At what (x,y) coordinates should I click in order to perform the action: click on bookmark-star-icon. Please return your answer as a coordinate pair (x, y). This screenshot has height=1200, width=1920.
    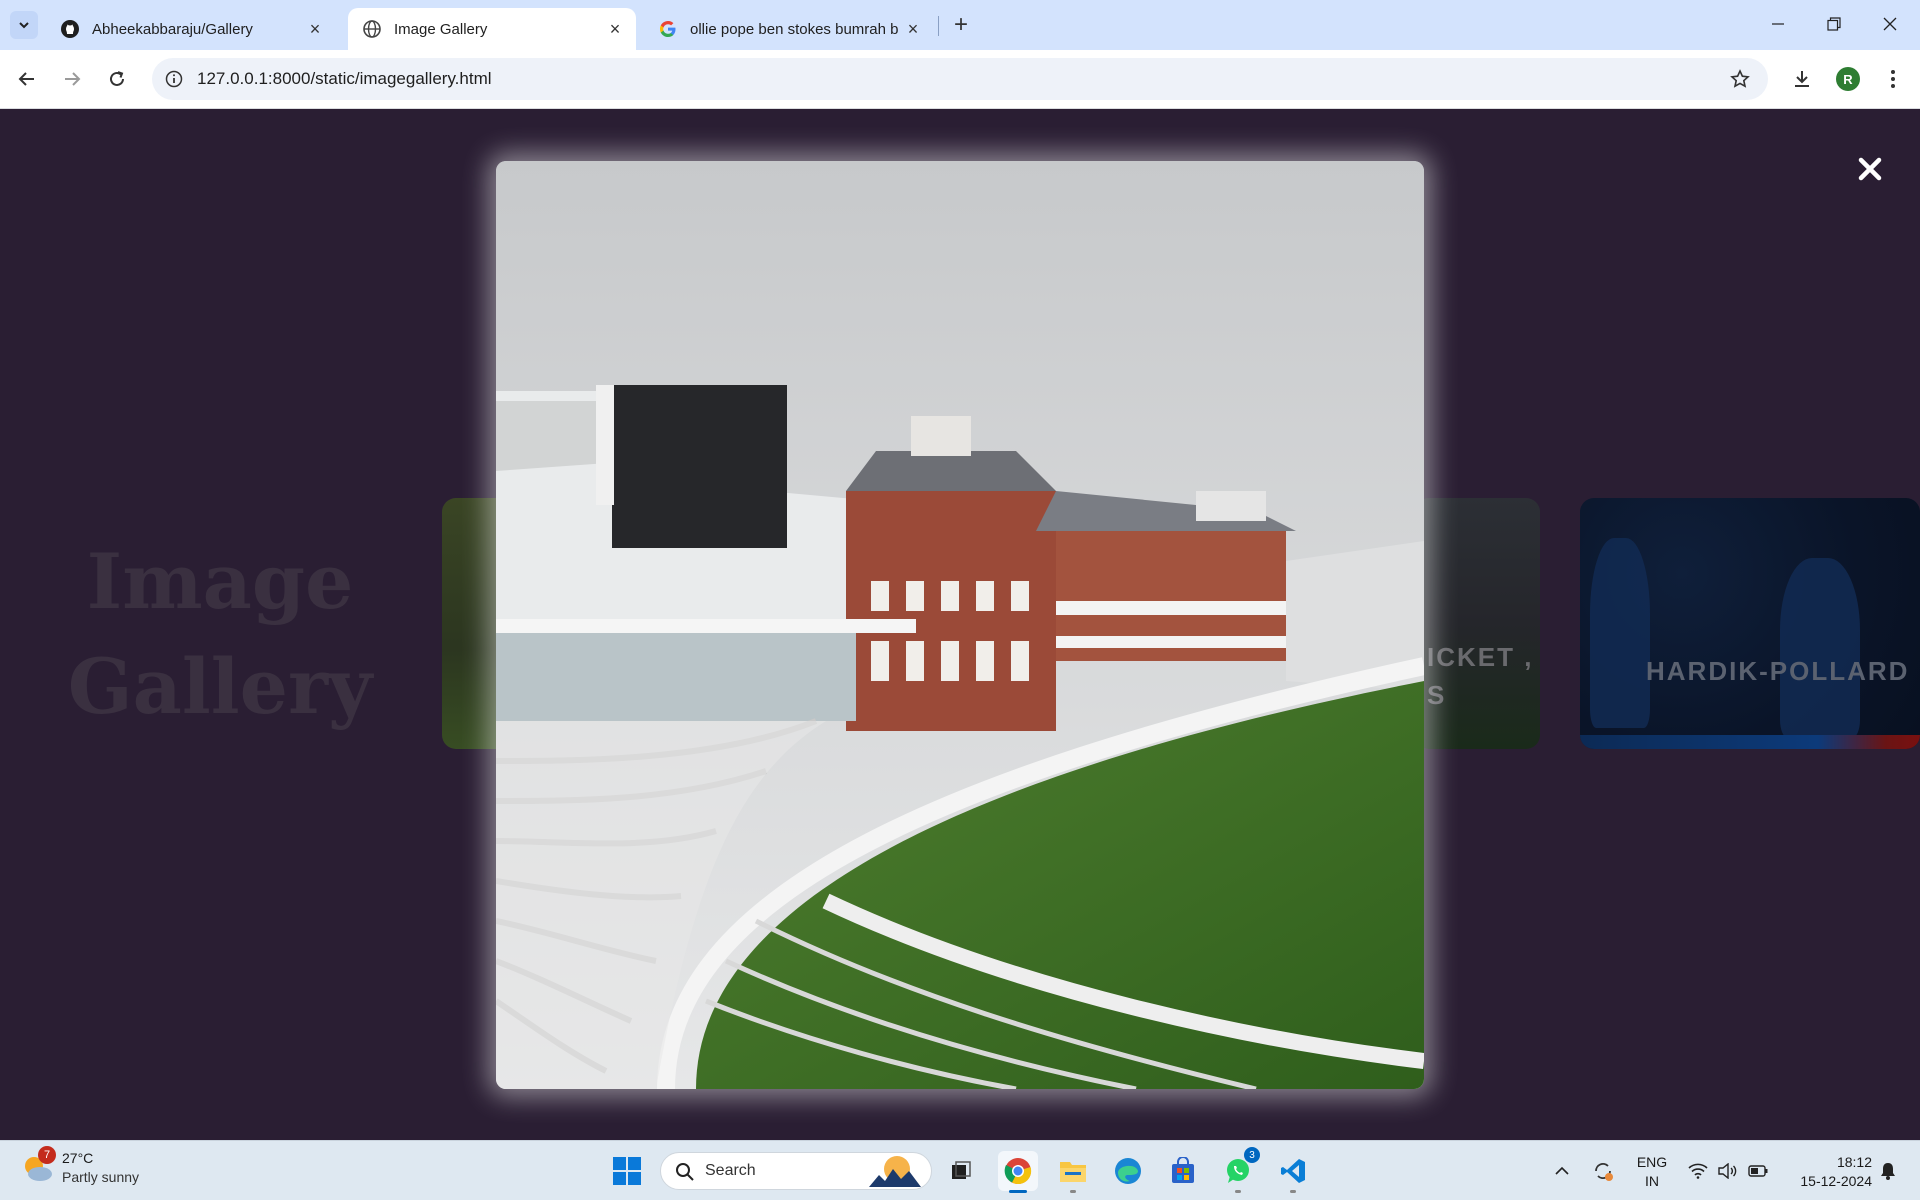
    Looking at the image, I should click on (1740, 79).